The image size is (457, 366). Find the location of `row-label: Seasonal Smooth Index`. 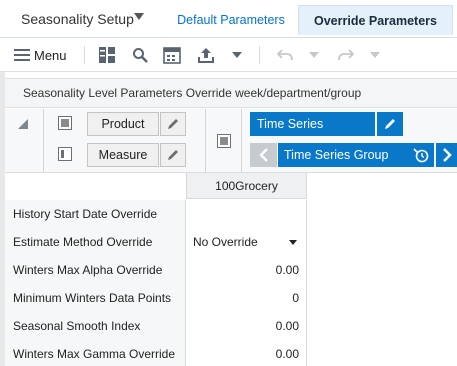

row-label: Seasonal Smooth Index is located at coordinates (95, 326).